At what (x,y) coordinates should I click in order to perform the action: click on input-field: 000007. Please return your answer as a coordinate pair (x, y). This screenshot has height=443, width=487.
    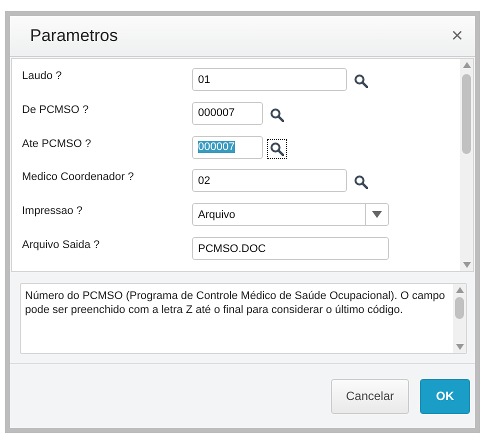
    Looking at the image, I should click on (227, 113).